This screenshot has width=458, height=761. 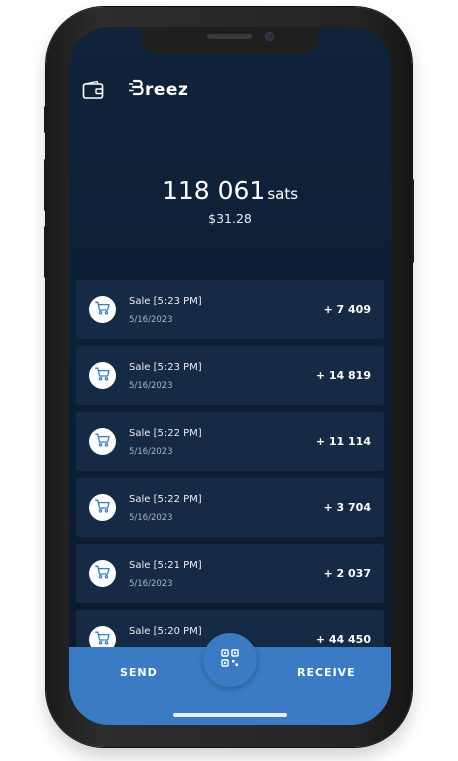 What do you see at coordinates (230, 309) in the screenshot?
I see `transaction-row: Sale [5:23 PM] 5/16/2023 + 7 409` at bounding box center [230, 309].